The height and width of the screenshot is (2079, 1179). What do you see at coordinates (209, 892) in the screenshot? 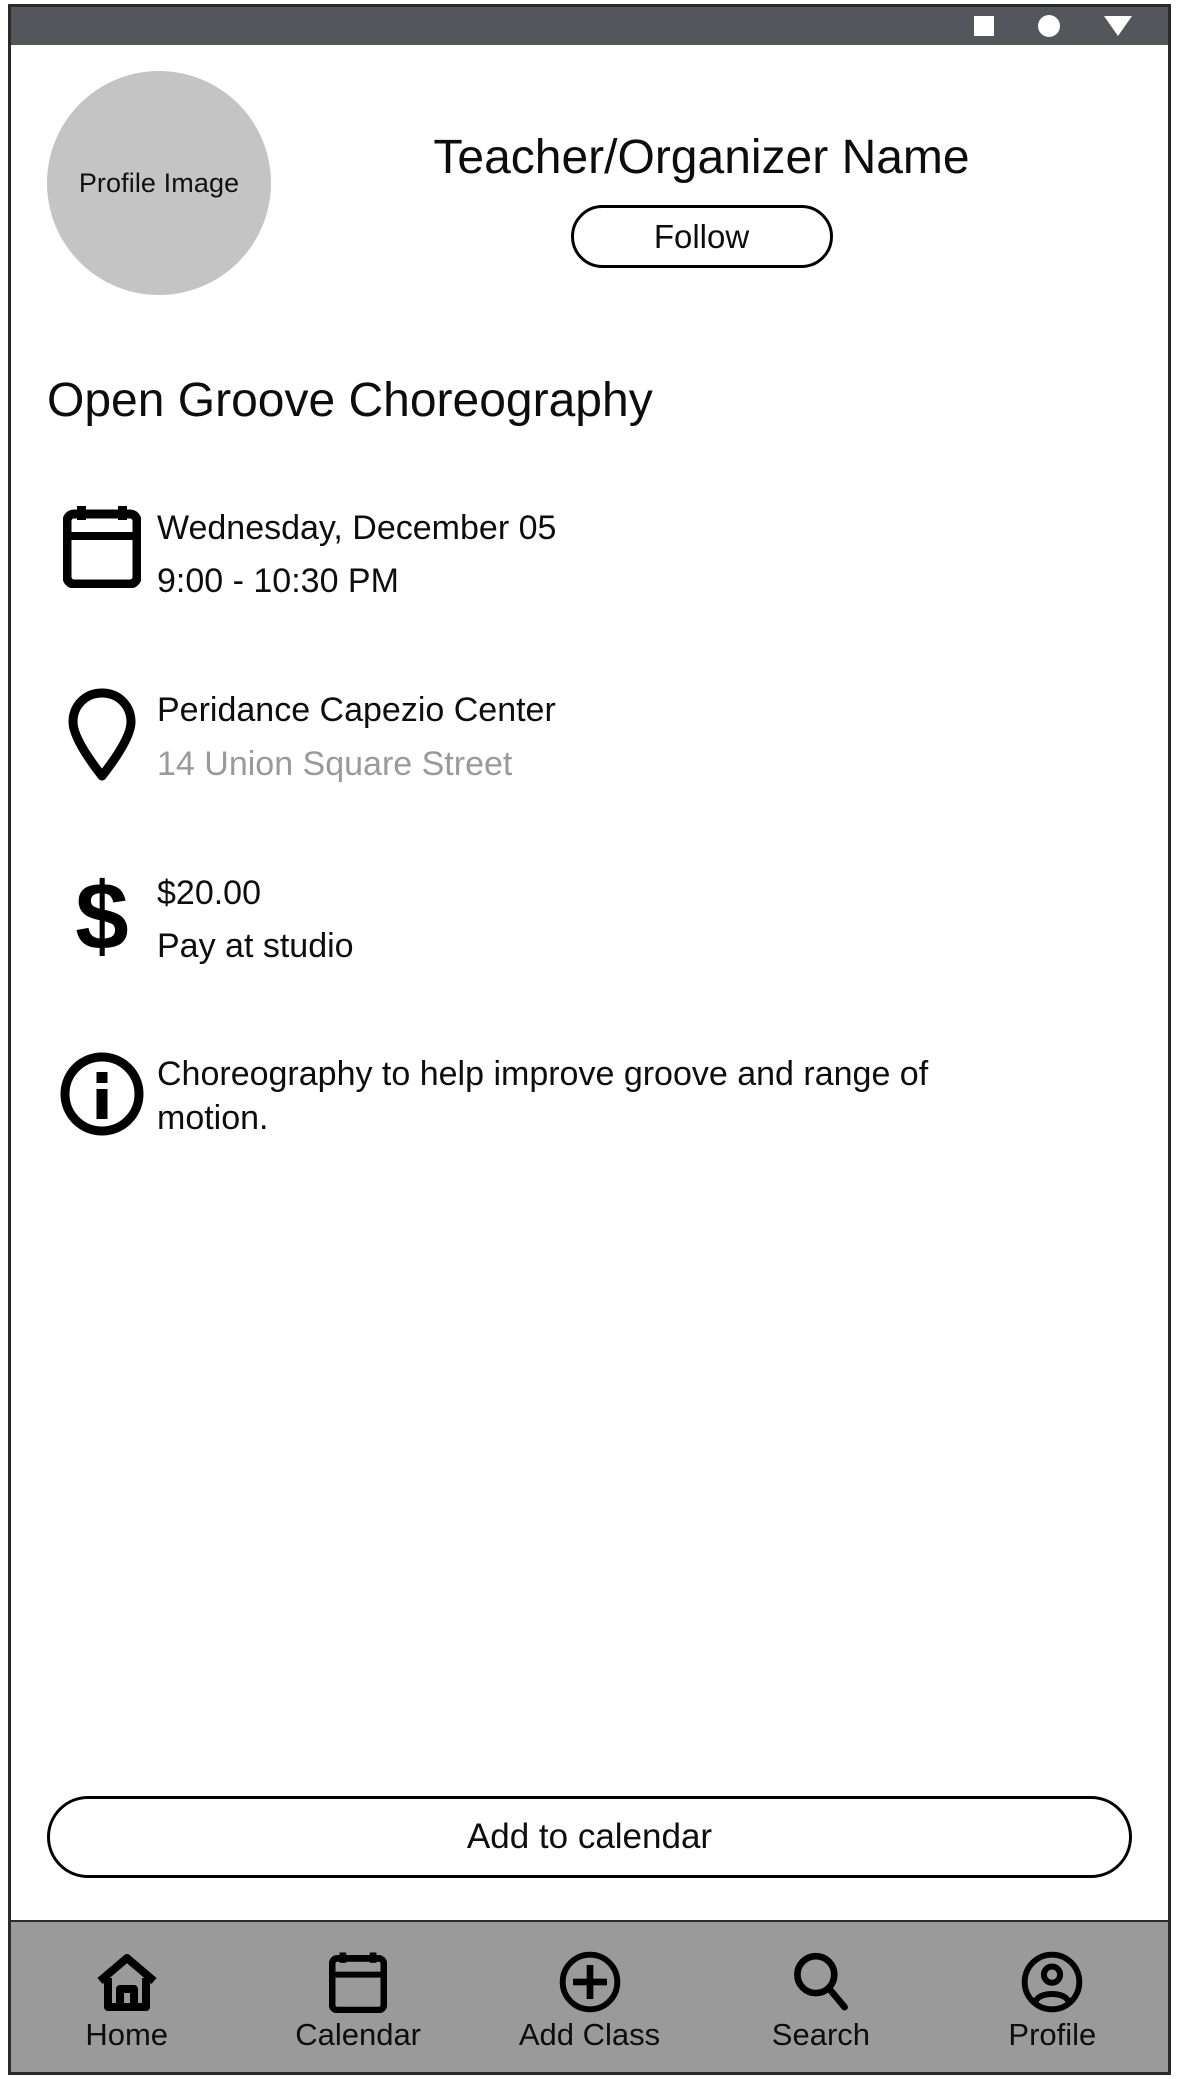
I see `event-price: $20.00` at bounding box center [209, 892].